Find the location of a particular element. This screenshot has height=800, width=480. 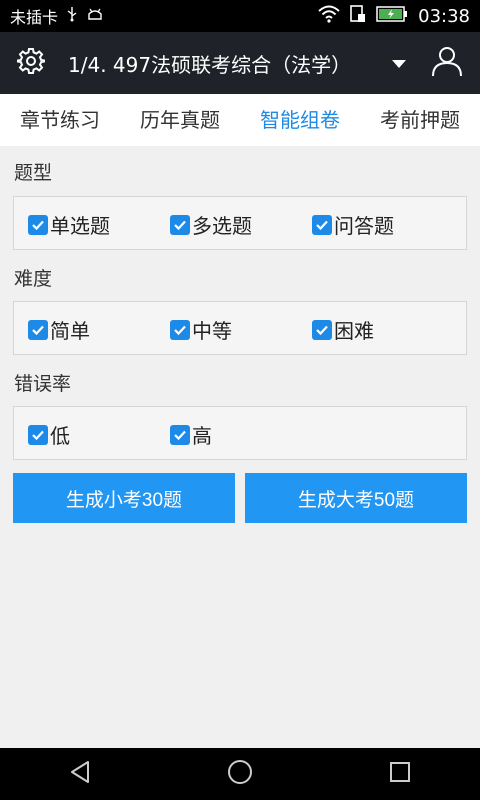

recent-apps-button is located at coordinates (400, 774).